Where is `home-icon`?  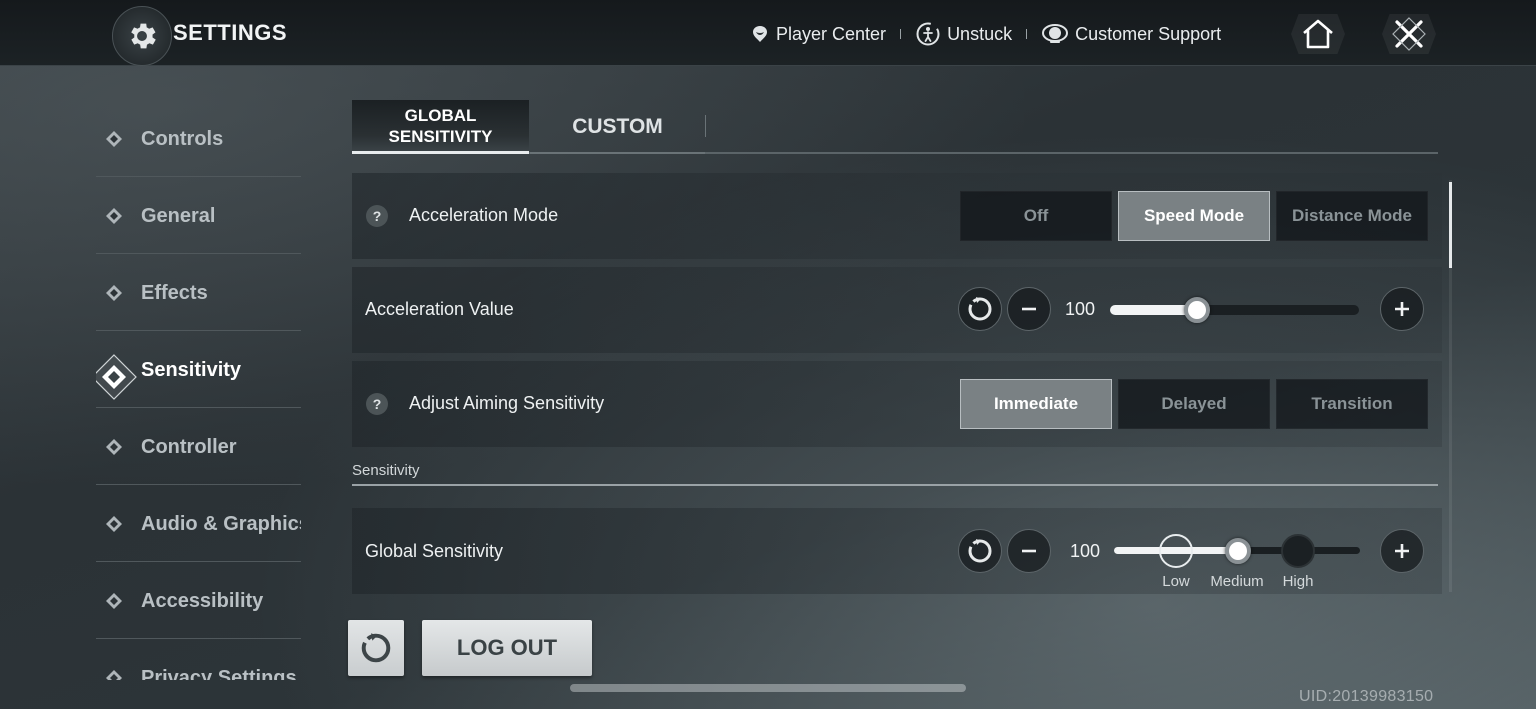
home-icon is located at coordinates (1318, 34).